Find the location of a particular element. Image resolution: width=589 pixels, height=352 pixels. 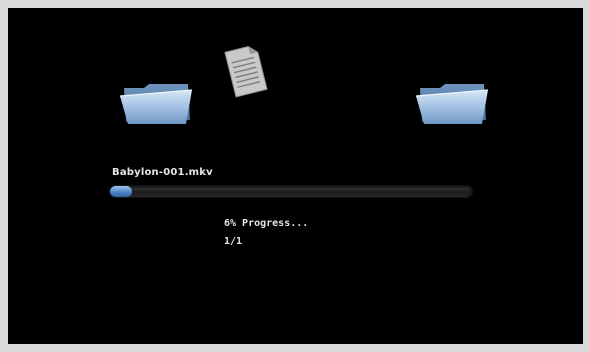

progress-bar is located at coordinates (291, 191).